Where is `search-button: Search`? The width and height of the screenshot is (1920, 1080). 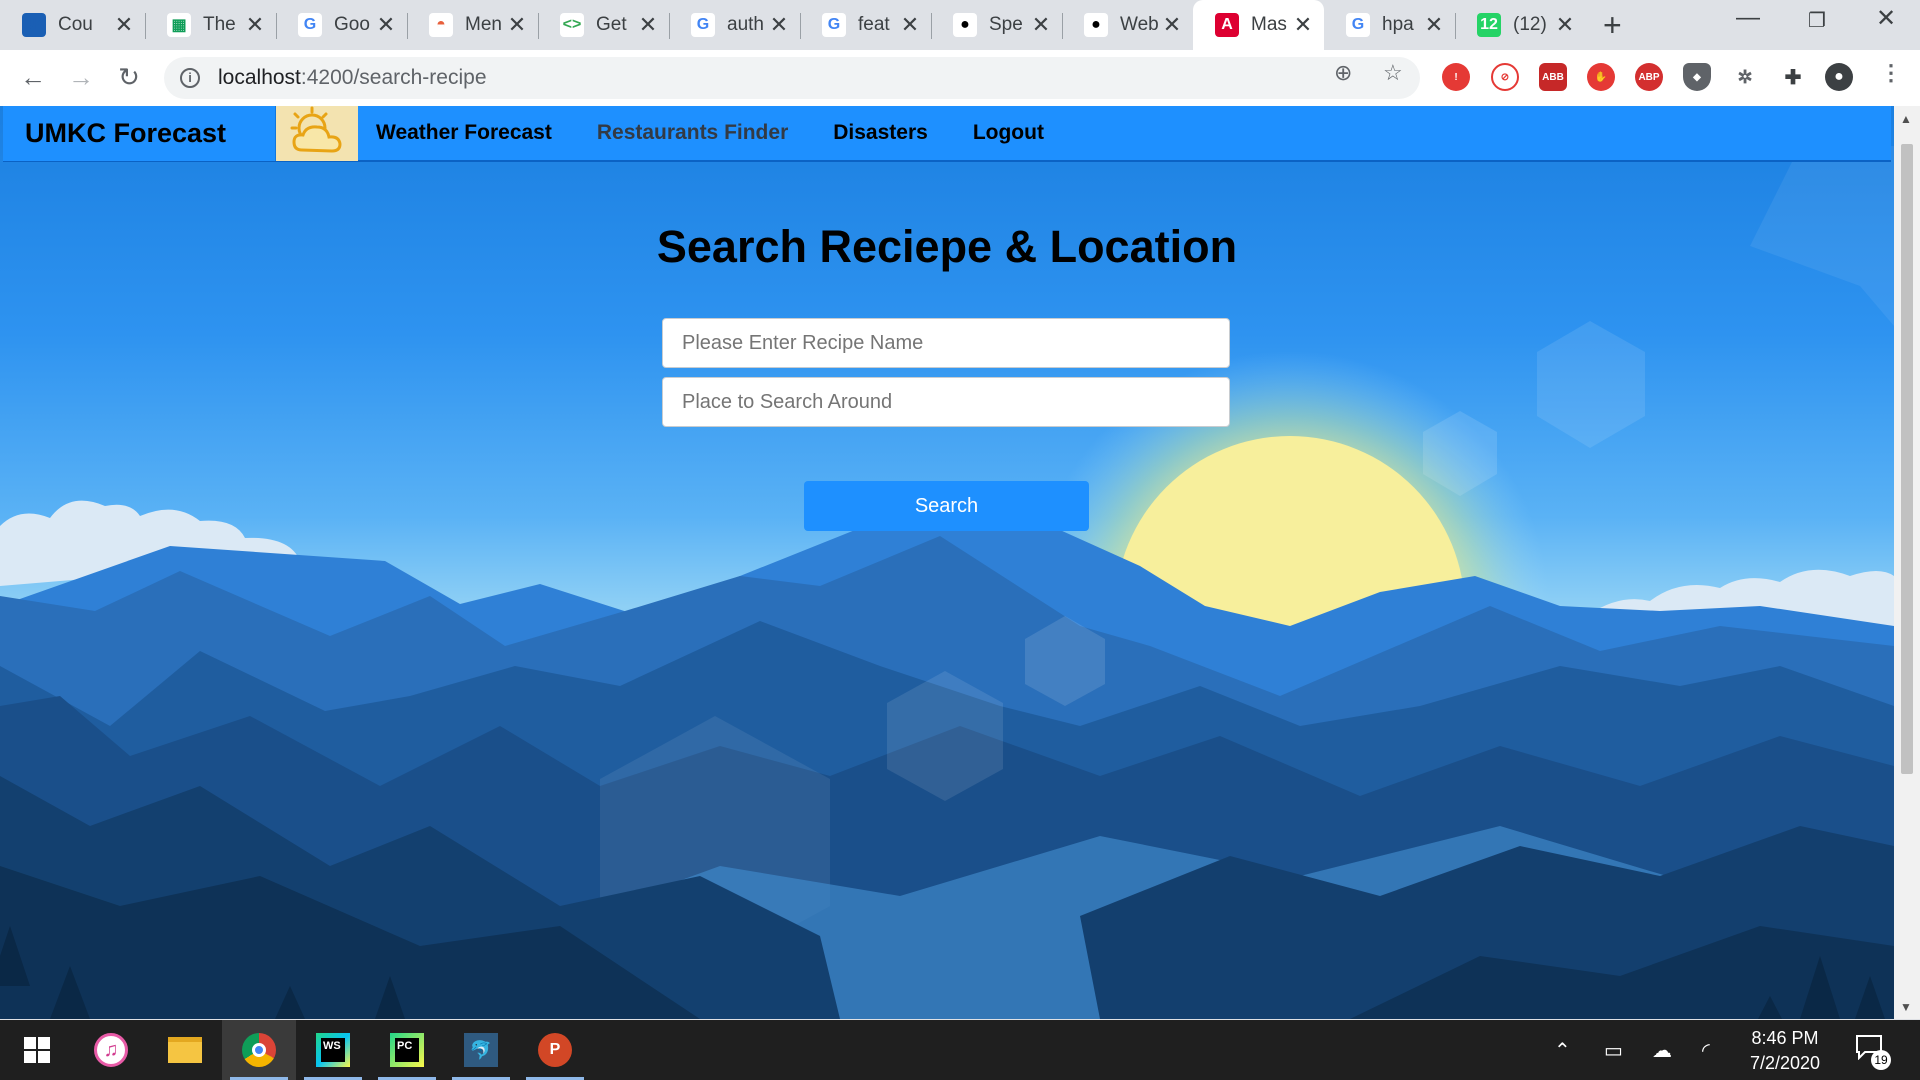
search-button: Search is located at coordinates (946, 506).